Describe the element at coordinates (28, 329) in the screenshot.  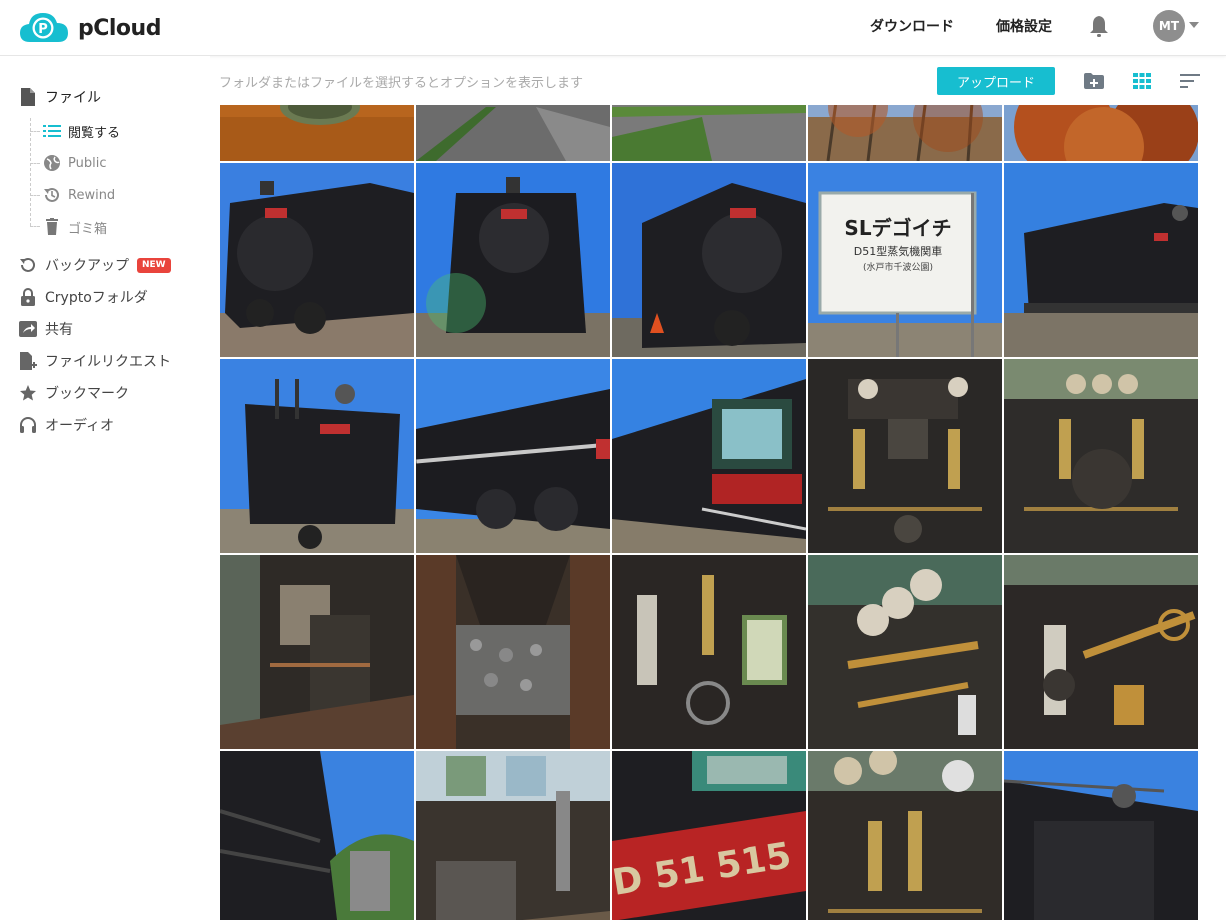
I see `share-icon` at that location.